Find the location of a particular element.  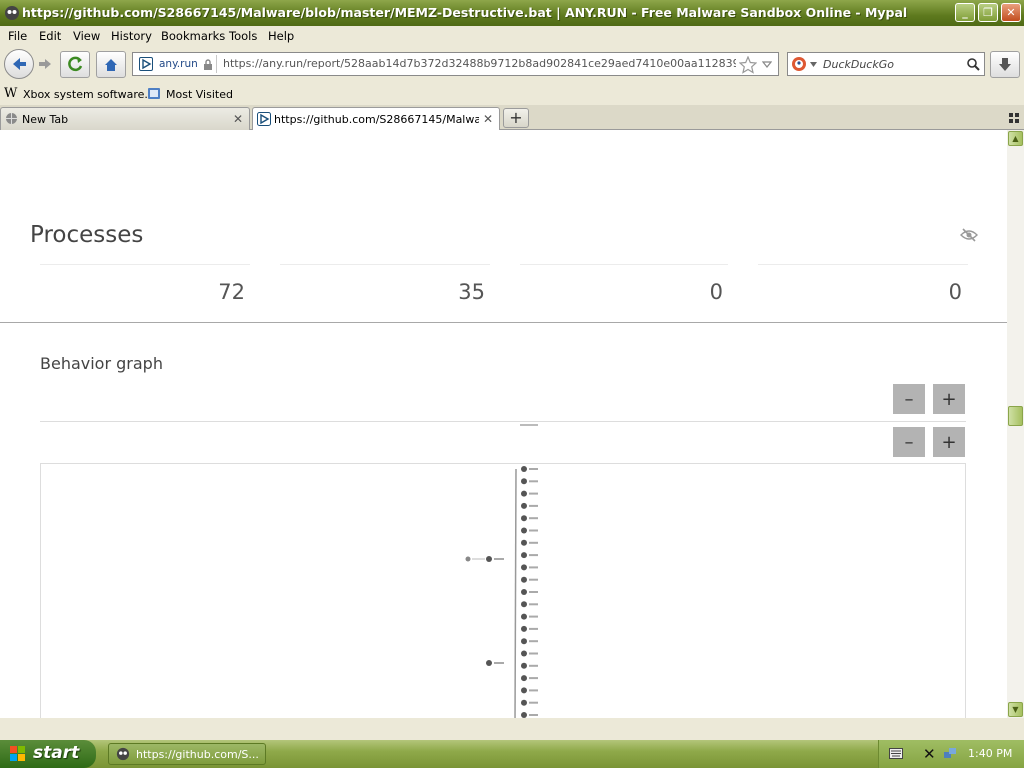

taskbar-clock: 1:40 PM is located at coordinates (990, 753).